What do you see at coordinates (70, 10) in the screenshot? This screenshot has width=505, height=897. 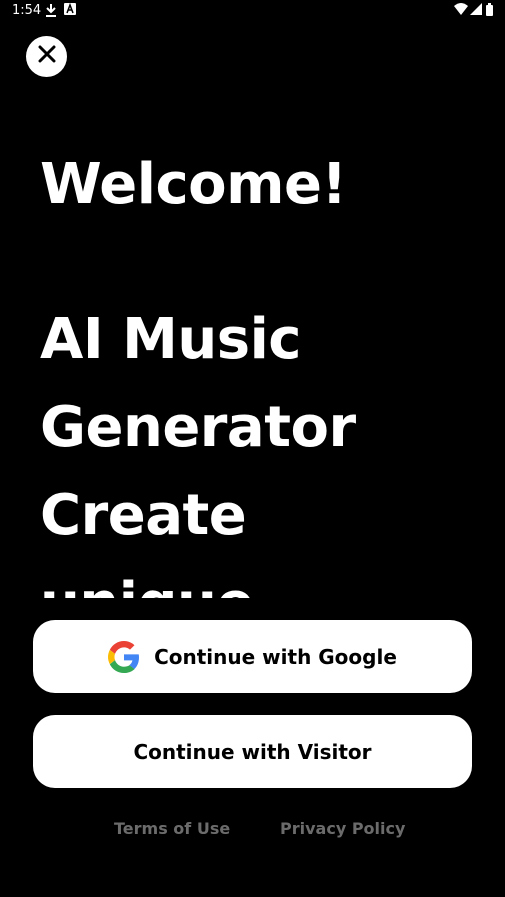 I see `a-icon` at bounding box center [70, 10].